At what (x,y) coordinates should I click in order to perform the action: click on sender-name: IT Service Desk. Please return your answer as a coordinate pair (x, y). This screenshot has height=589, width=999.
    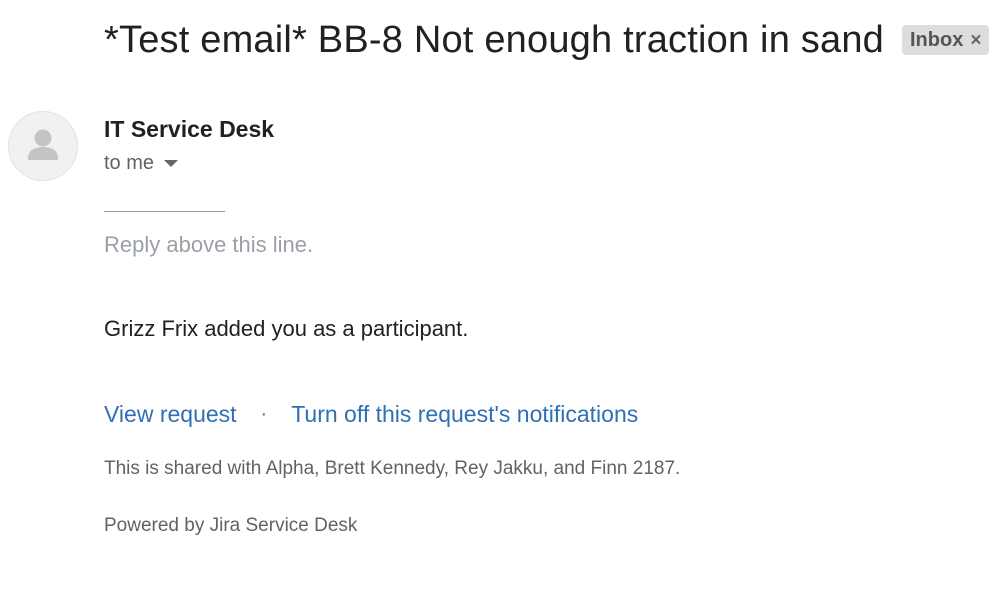
    Looking at the image, I should click on (189, 129).